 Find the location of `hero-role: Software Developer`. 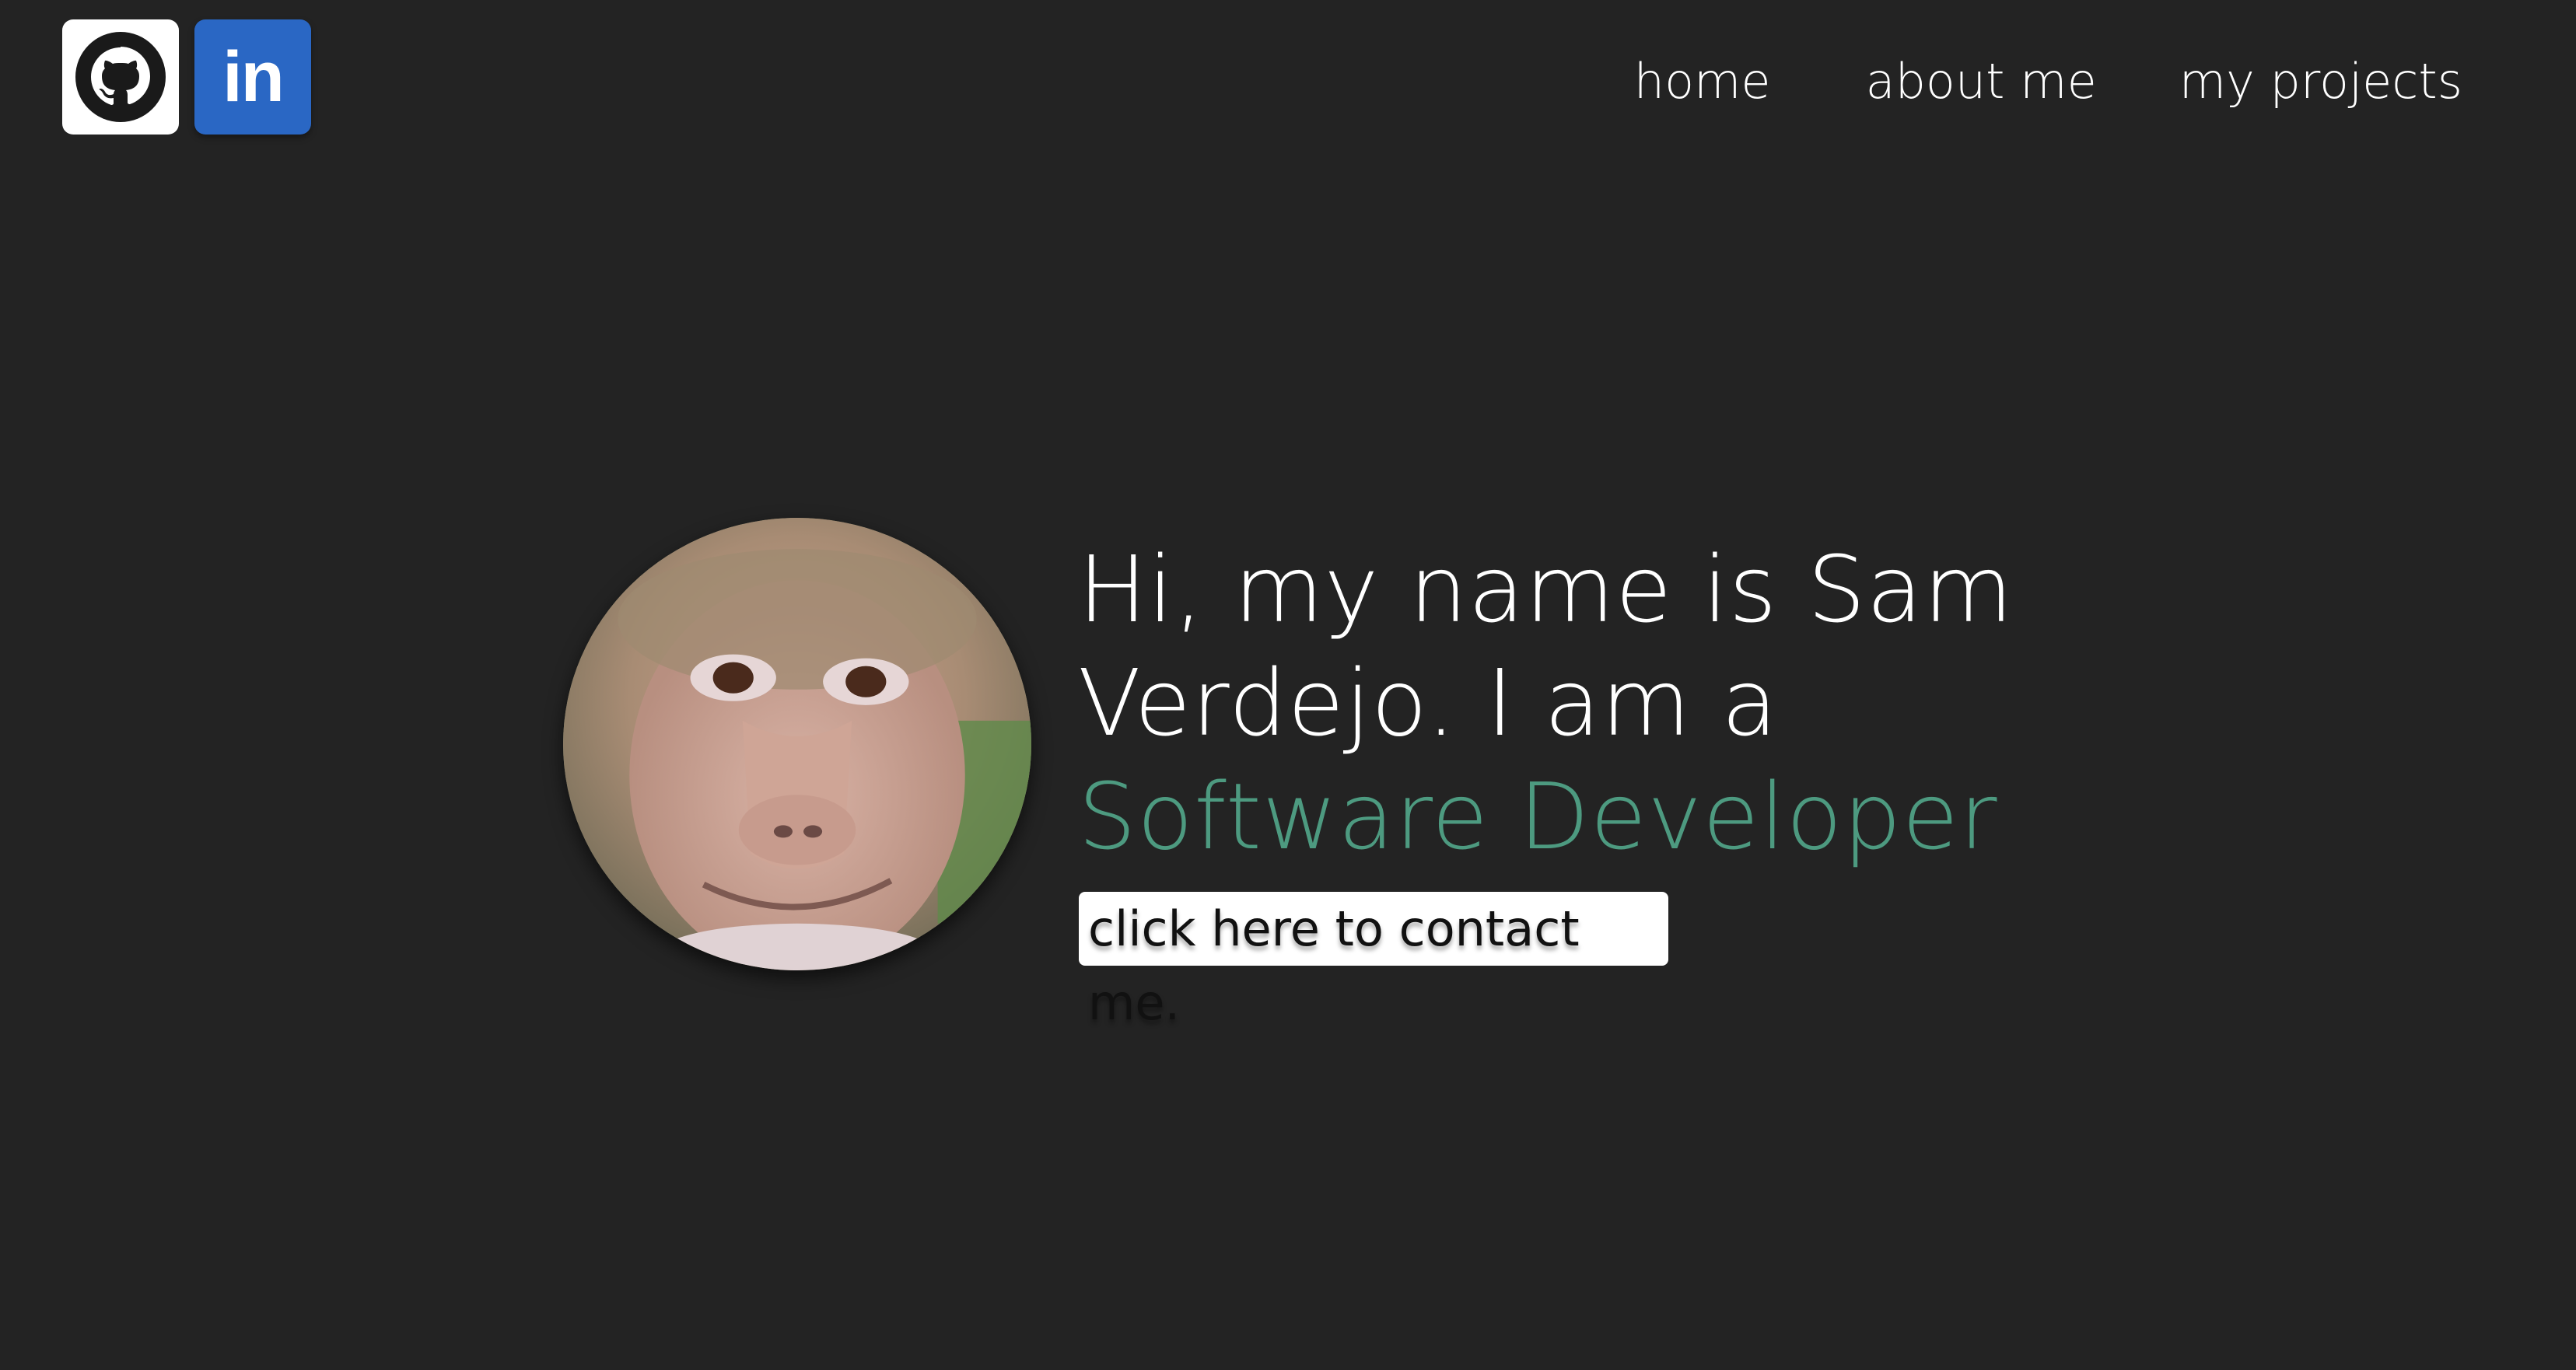

hero-role: Software Developer is located at coordinates (1538, 816).